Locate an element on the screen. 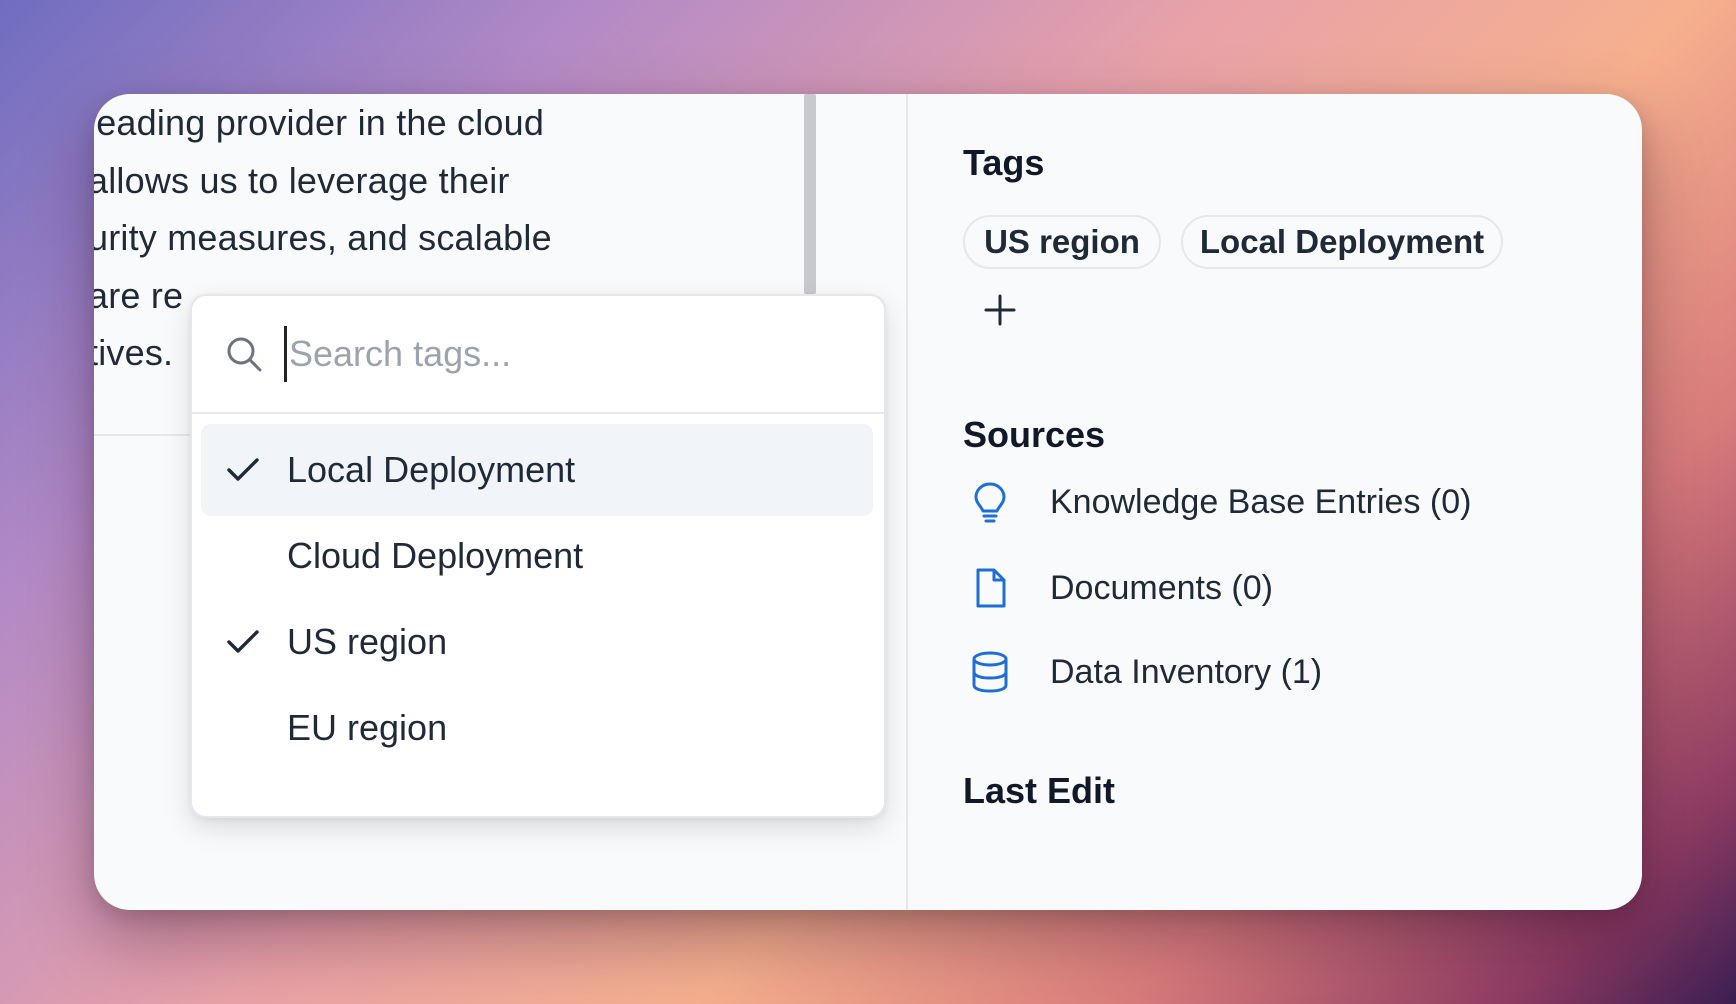 The image size is (1736, 1004). tag-search-row is located at coordinates (538, 355).